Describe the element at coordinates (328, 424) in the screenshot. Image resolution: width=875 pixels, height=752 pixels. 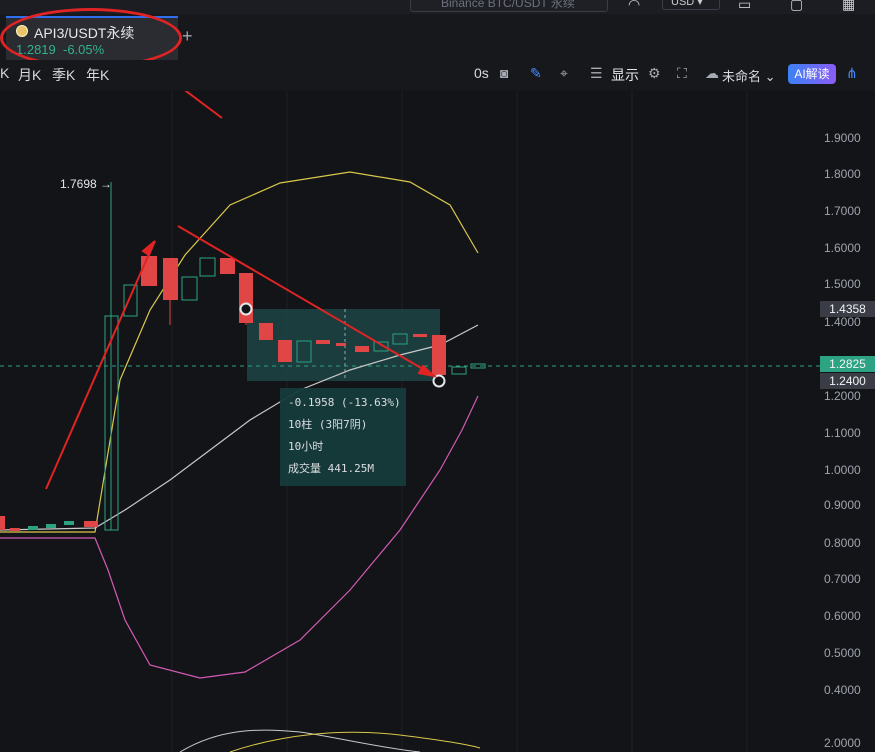
I see `measure-bars: 10柱 (3阳7阴)` at that location.